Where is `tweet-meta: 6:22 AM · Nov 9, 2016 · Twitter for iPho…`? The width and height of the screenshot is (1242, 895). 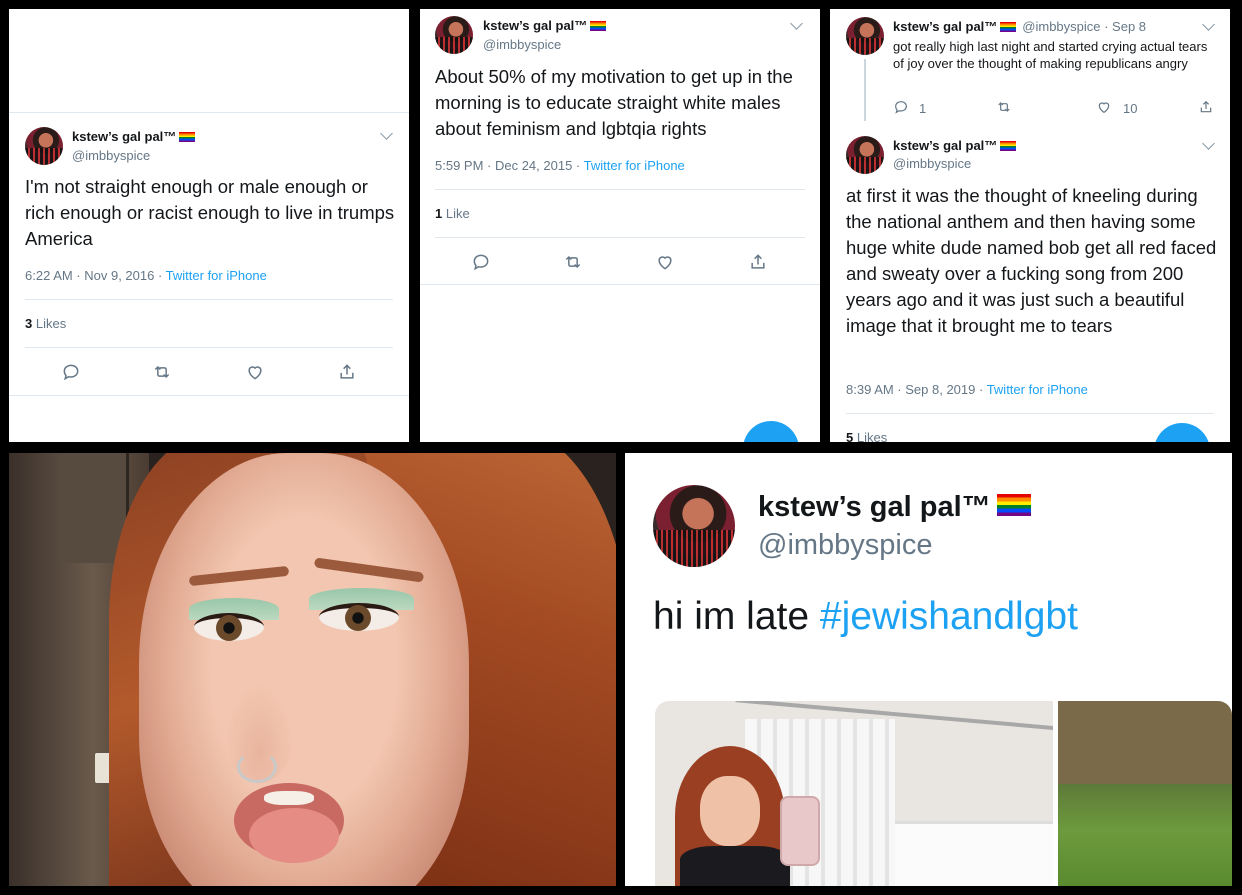 tweet-meta: 6:22 AM · Nov 9, 2016 · Twitter for iPho… is located at coordinates (146, 275).